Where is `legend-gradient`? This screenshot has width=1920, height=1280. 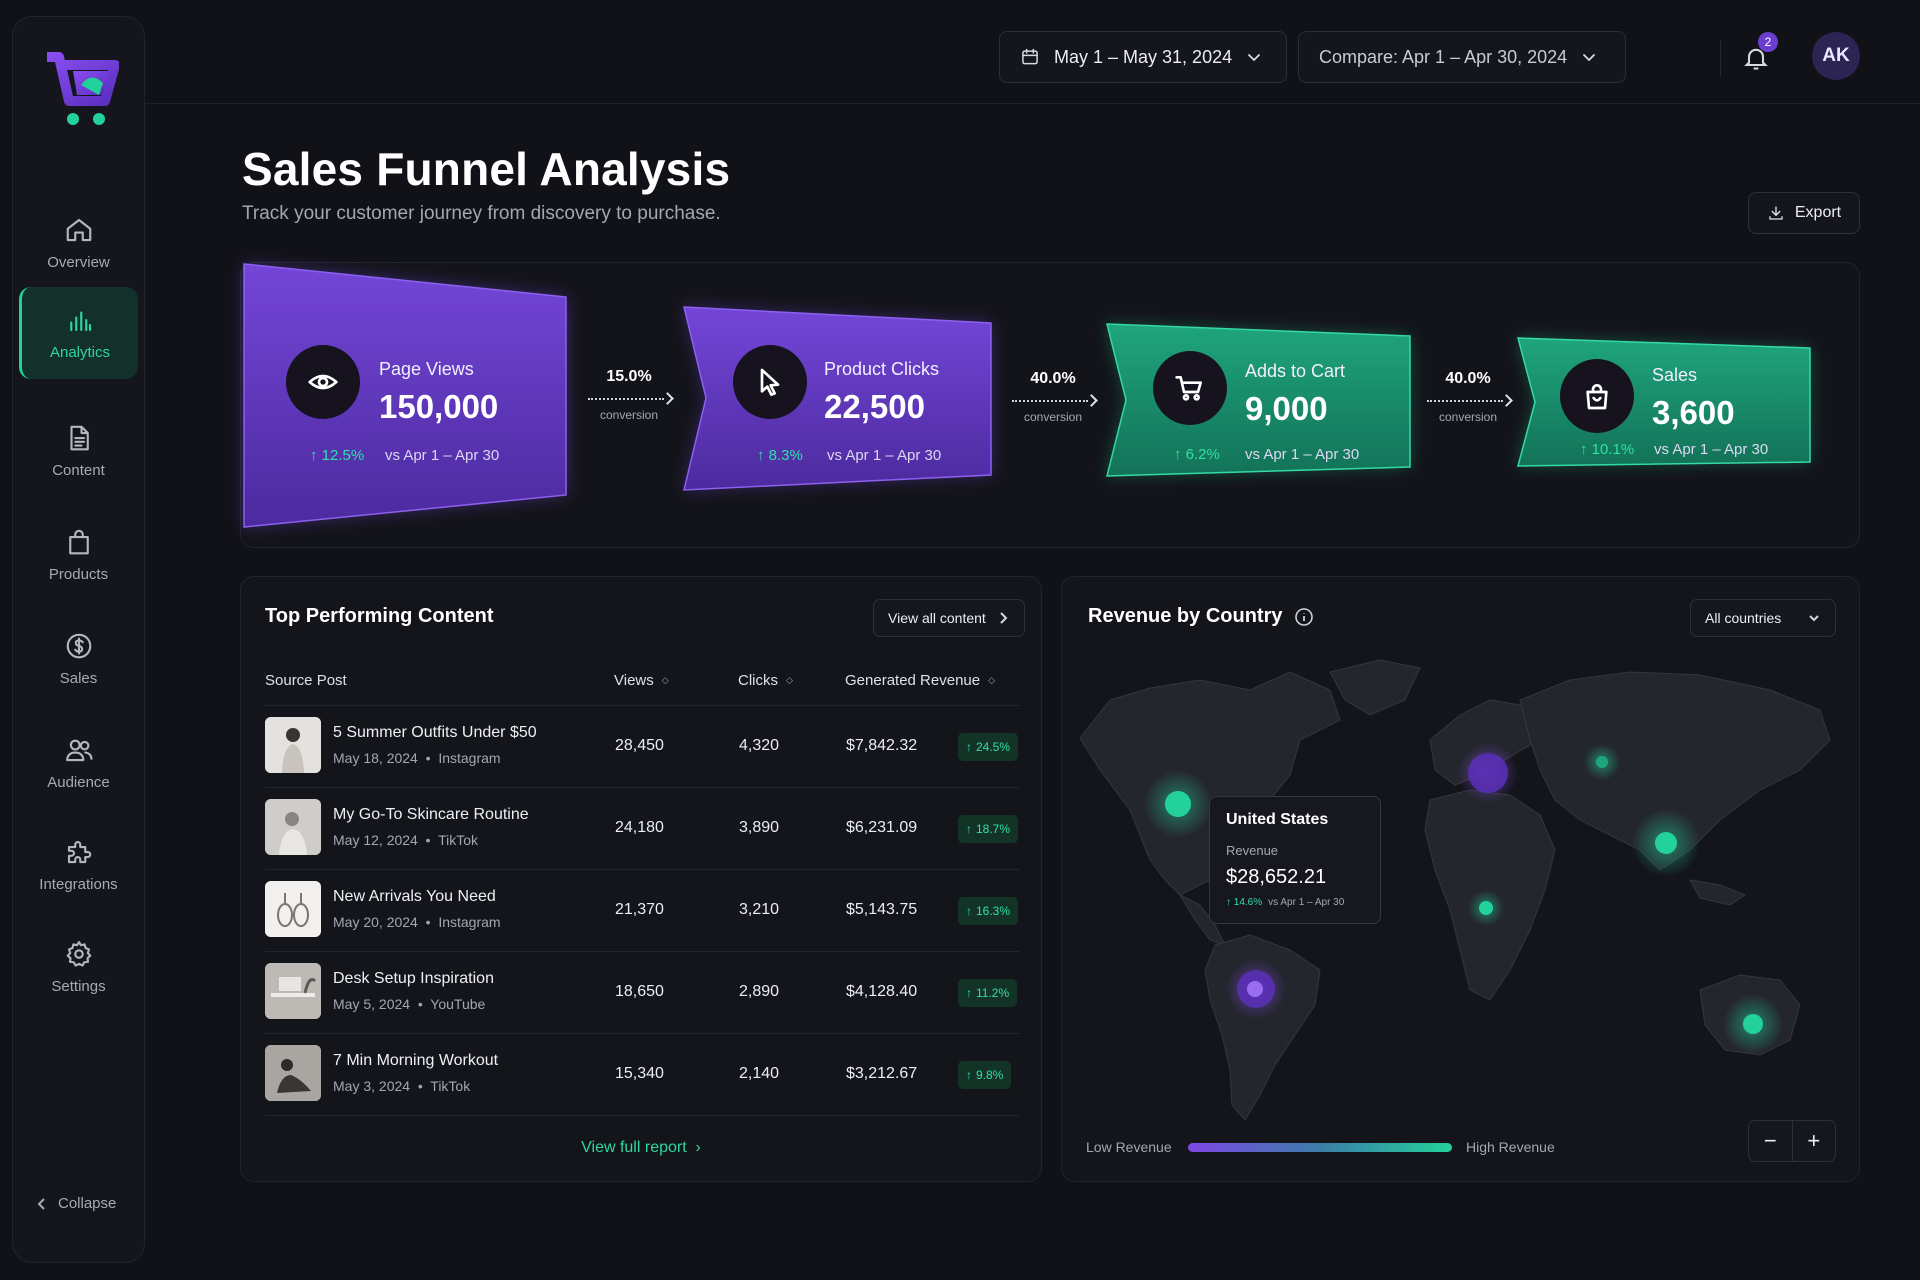 legend-gradient is located at coordinates (1320, 1147).